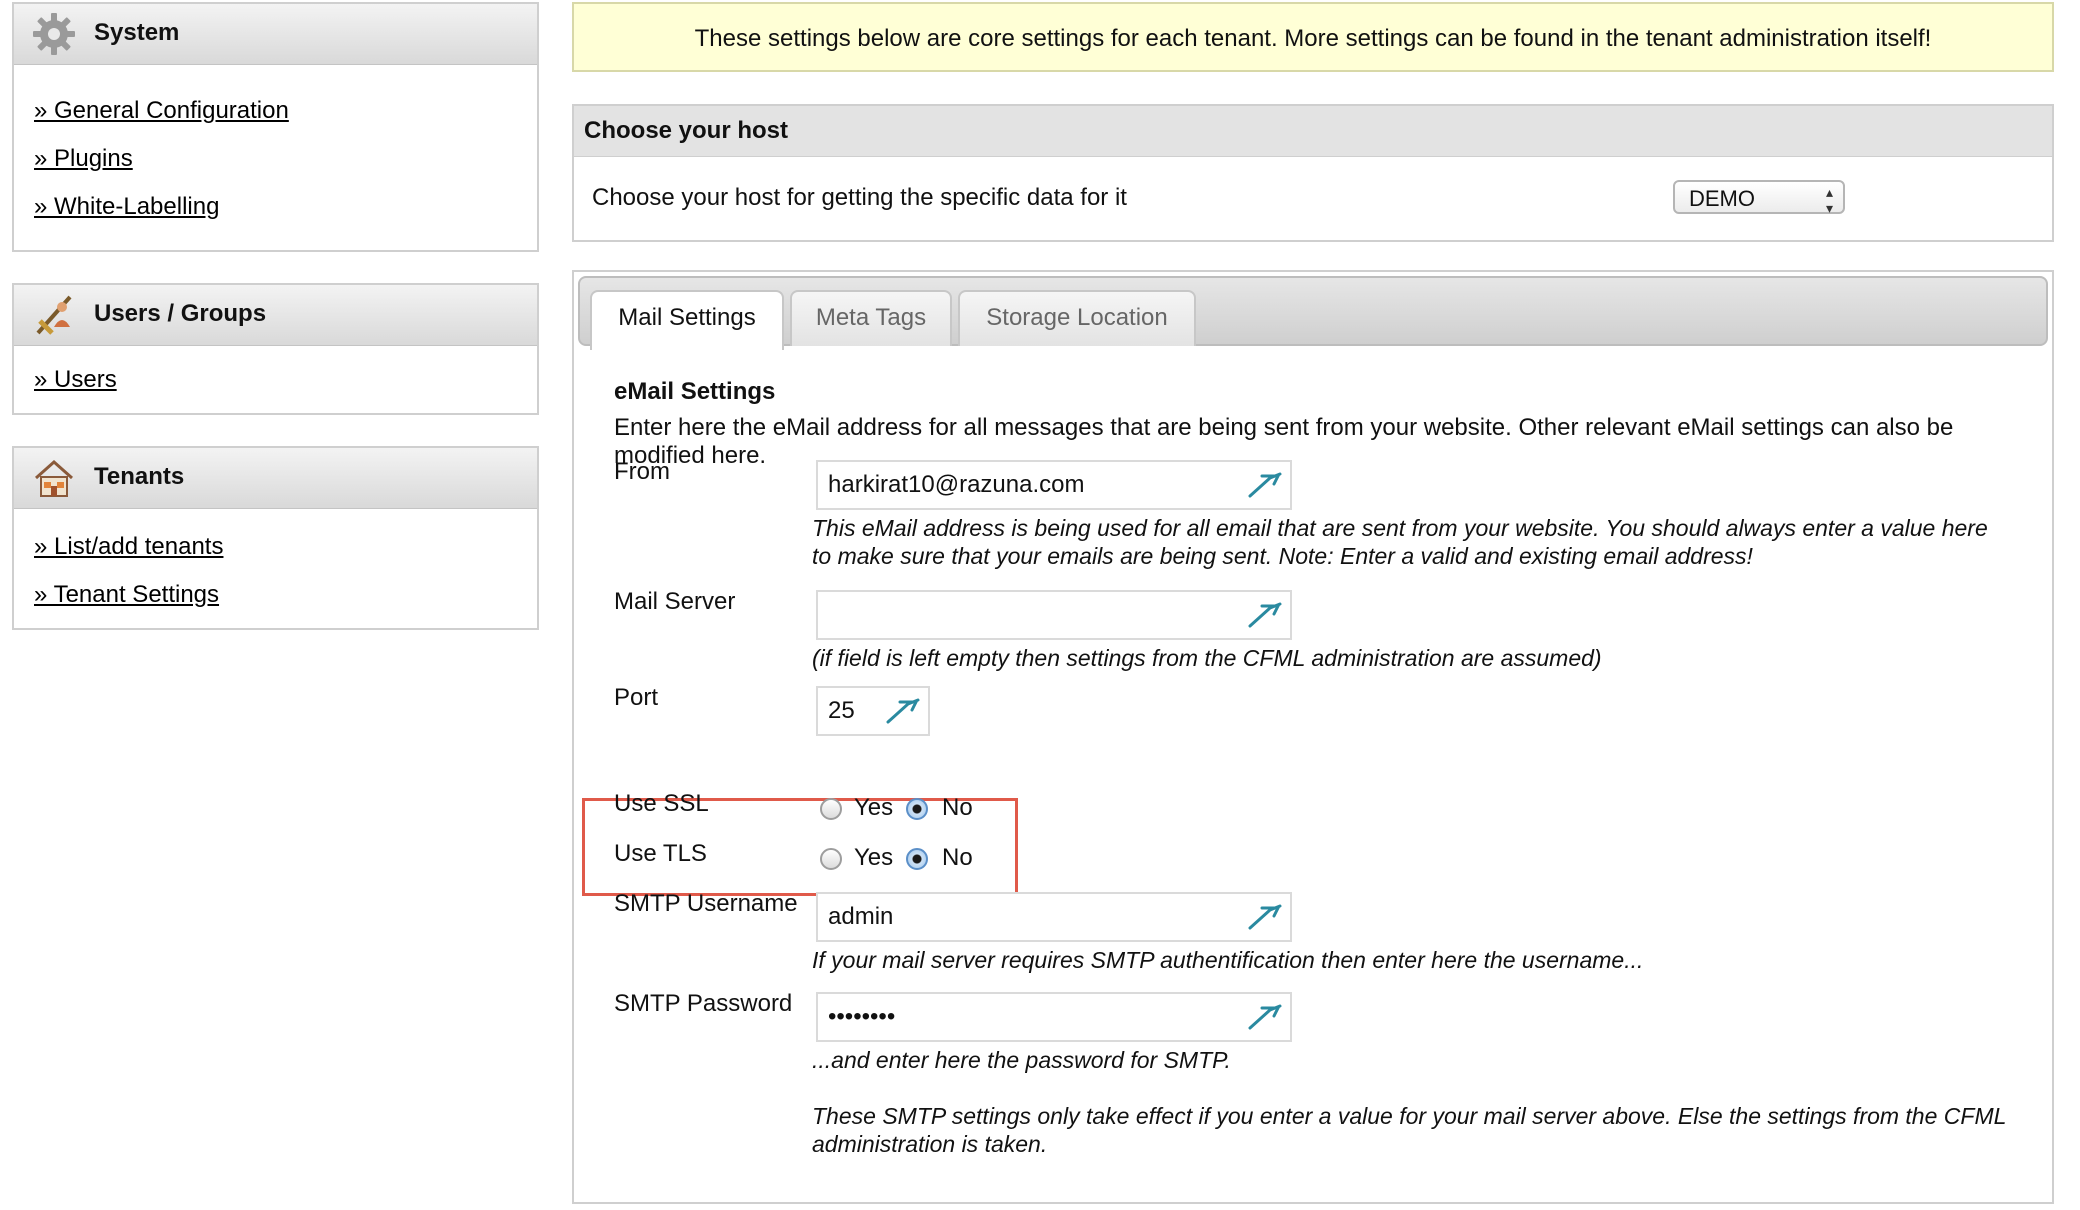 The height and width of the screenshot is (1210, 2080). I want to click on use-ssl-label: Use SSL, so click(661, 803).